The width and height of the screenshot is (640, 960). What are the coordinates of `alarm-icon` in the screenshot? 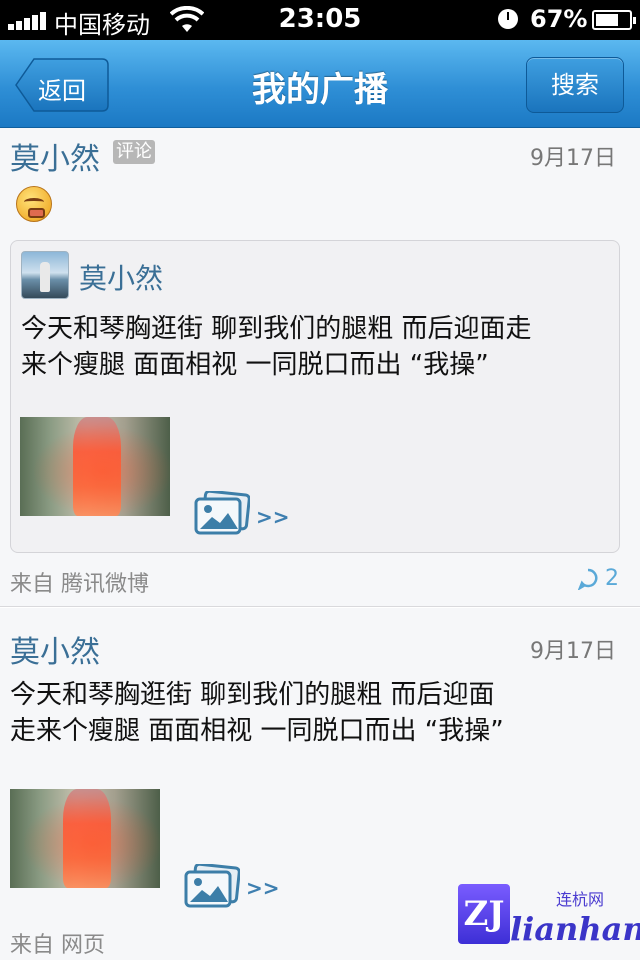 It's located at (508, 19).